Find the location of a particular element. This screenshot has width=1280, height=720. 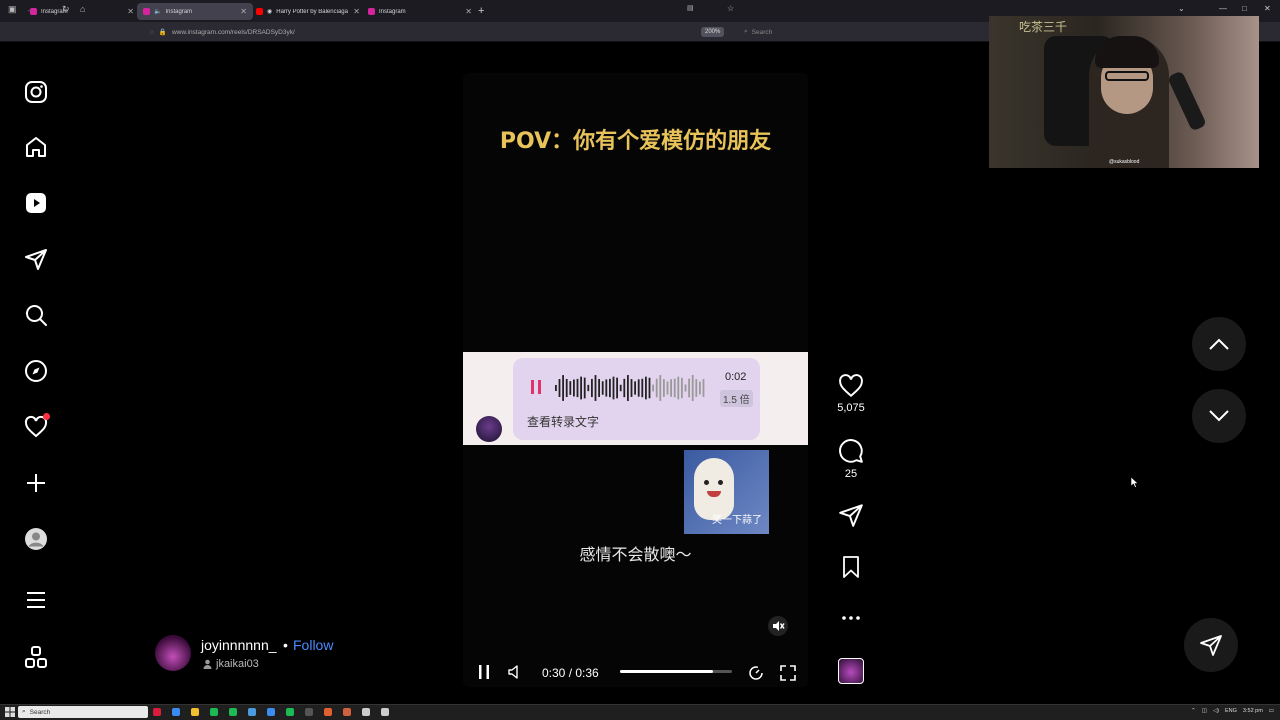

webcam-logo: 吃茶三千 is located at coordinates (1043, 27).